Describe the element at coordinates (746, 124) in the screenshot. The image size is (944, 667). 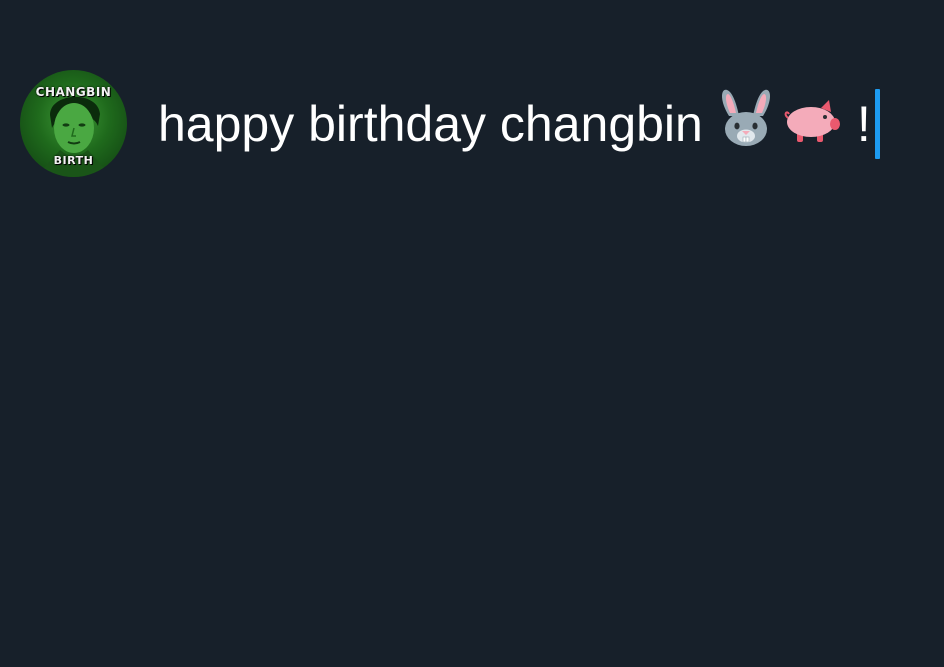
I see `rabbit-face-icon` at that location.